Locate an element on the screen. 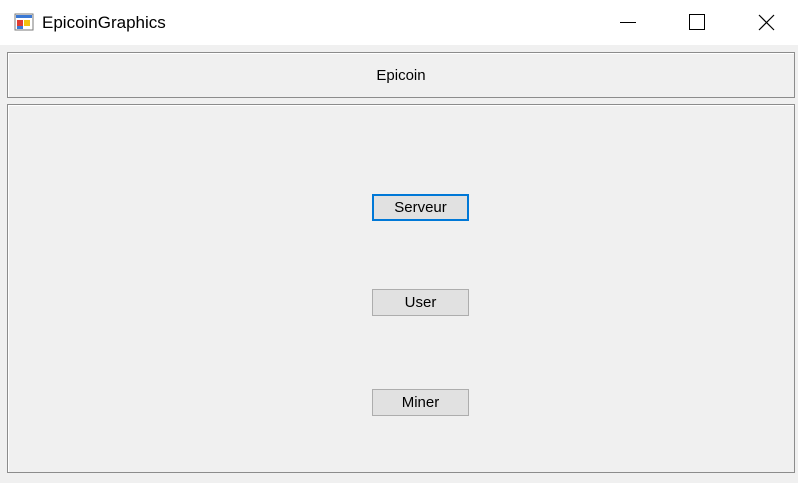  window-title: EpicoinGraphics is located at coordinates (104, 22).